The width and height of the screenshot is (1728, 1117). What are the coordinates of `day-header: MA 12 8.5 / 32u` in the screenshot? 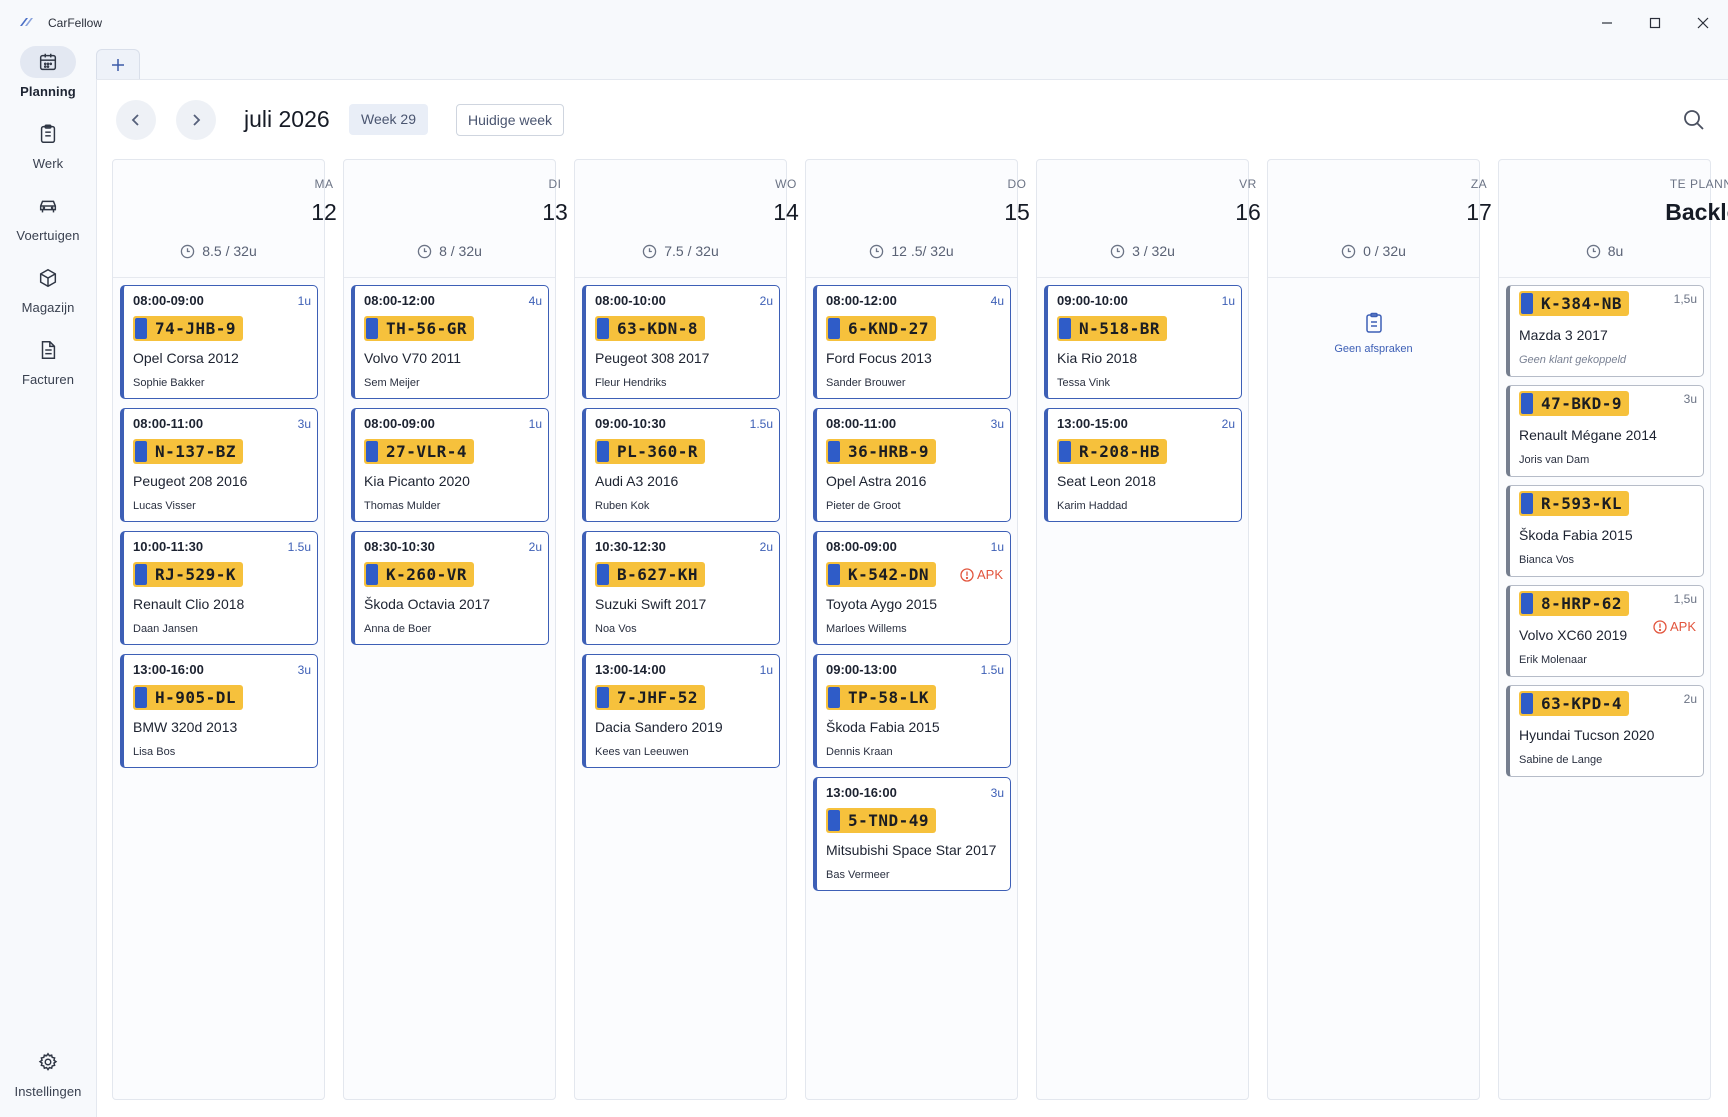 It's located at (225, 219).